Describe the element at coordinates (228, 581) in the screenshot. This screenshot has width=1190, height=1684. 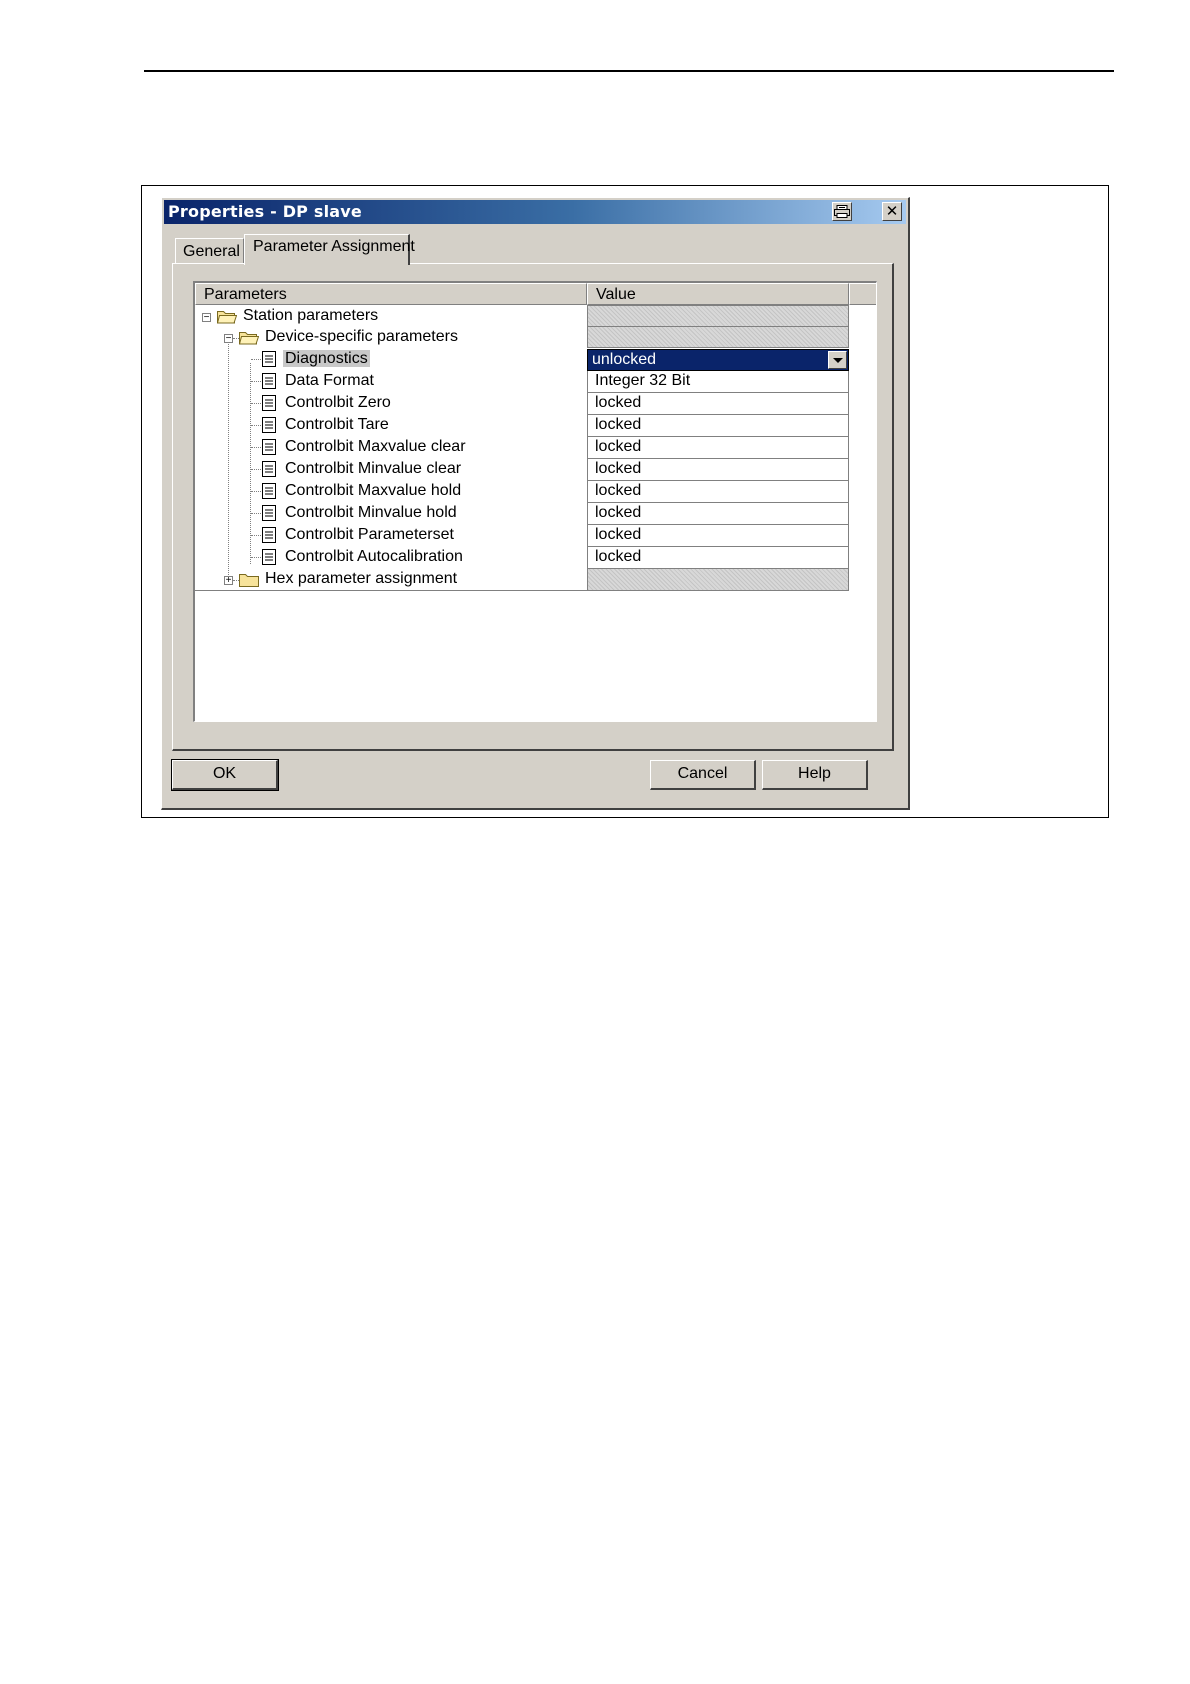
I see `expand-hex-toggle: +` at that location.